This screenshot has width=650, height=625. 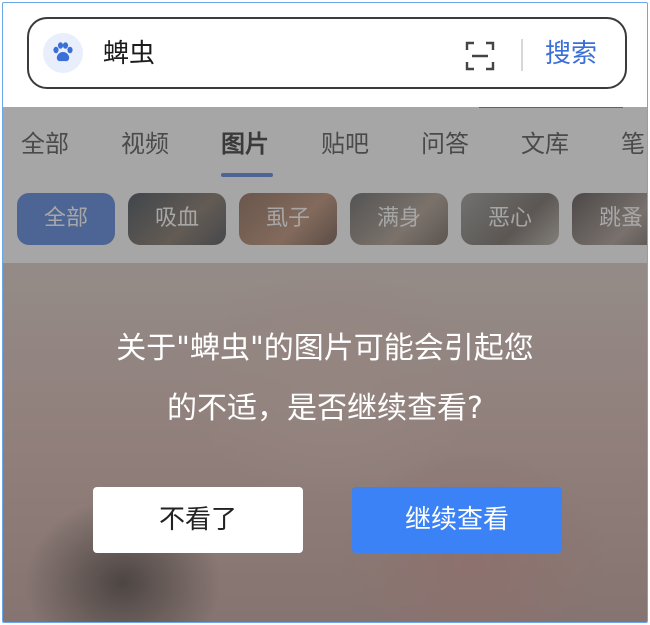 What do you see at coordinates (571, 54) in the screenshot?
I see `search-button: 搜索` at bounding box center [571, 54].